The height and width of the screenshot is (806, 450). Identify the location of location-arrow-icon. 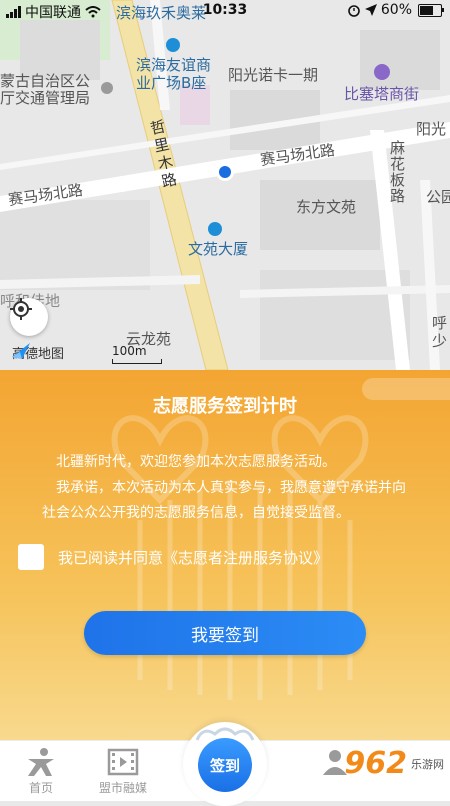
(370, 10).